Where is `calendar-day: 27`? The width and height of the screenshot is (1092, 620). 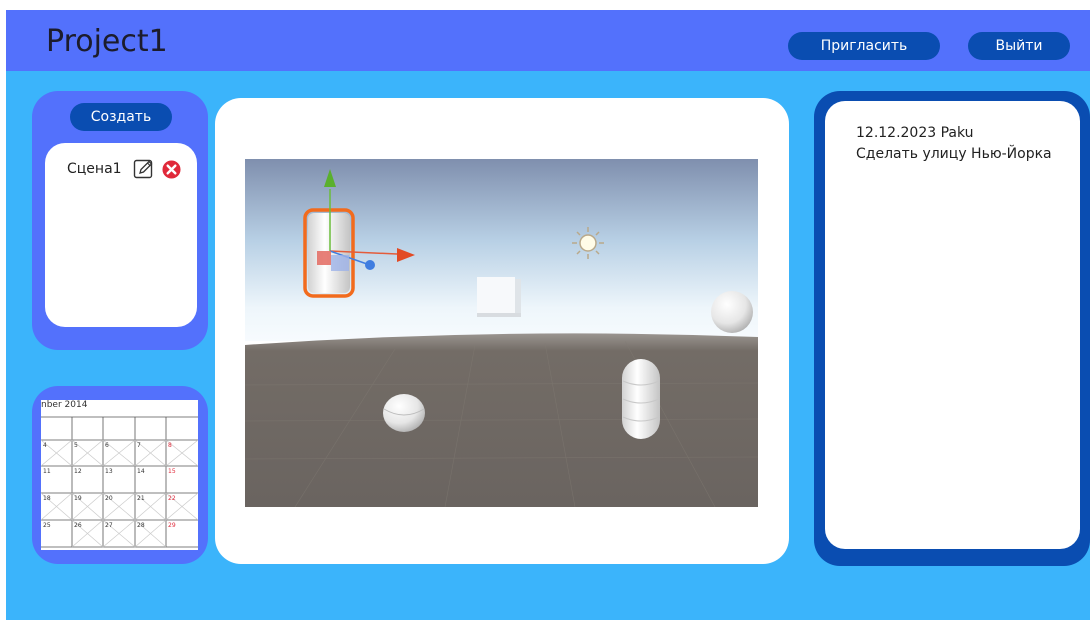 calendar-day: 27 is located at coordinates (109, 525).